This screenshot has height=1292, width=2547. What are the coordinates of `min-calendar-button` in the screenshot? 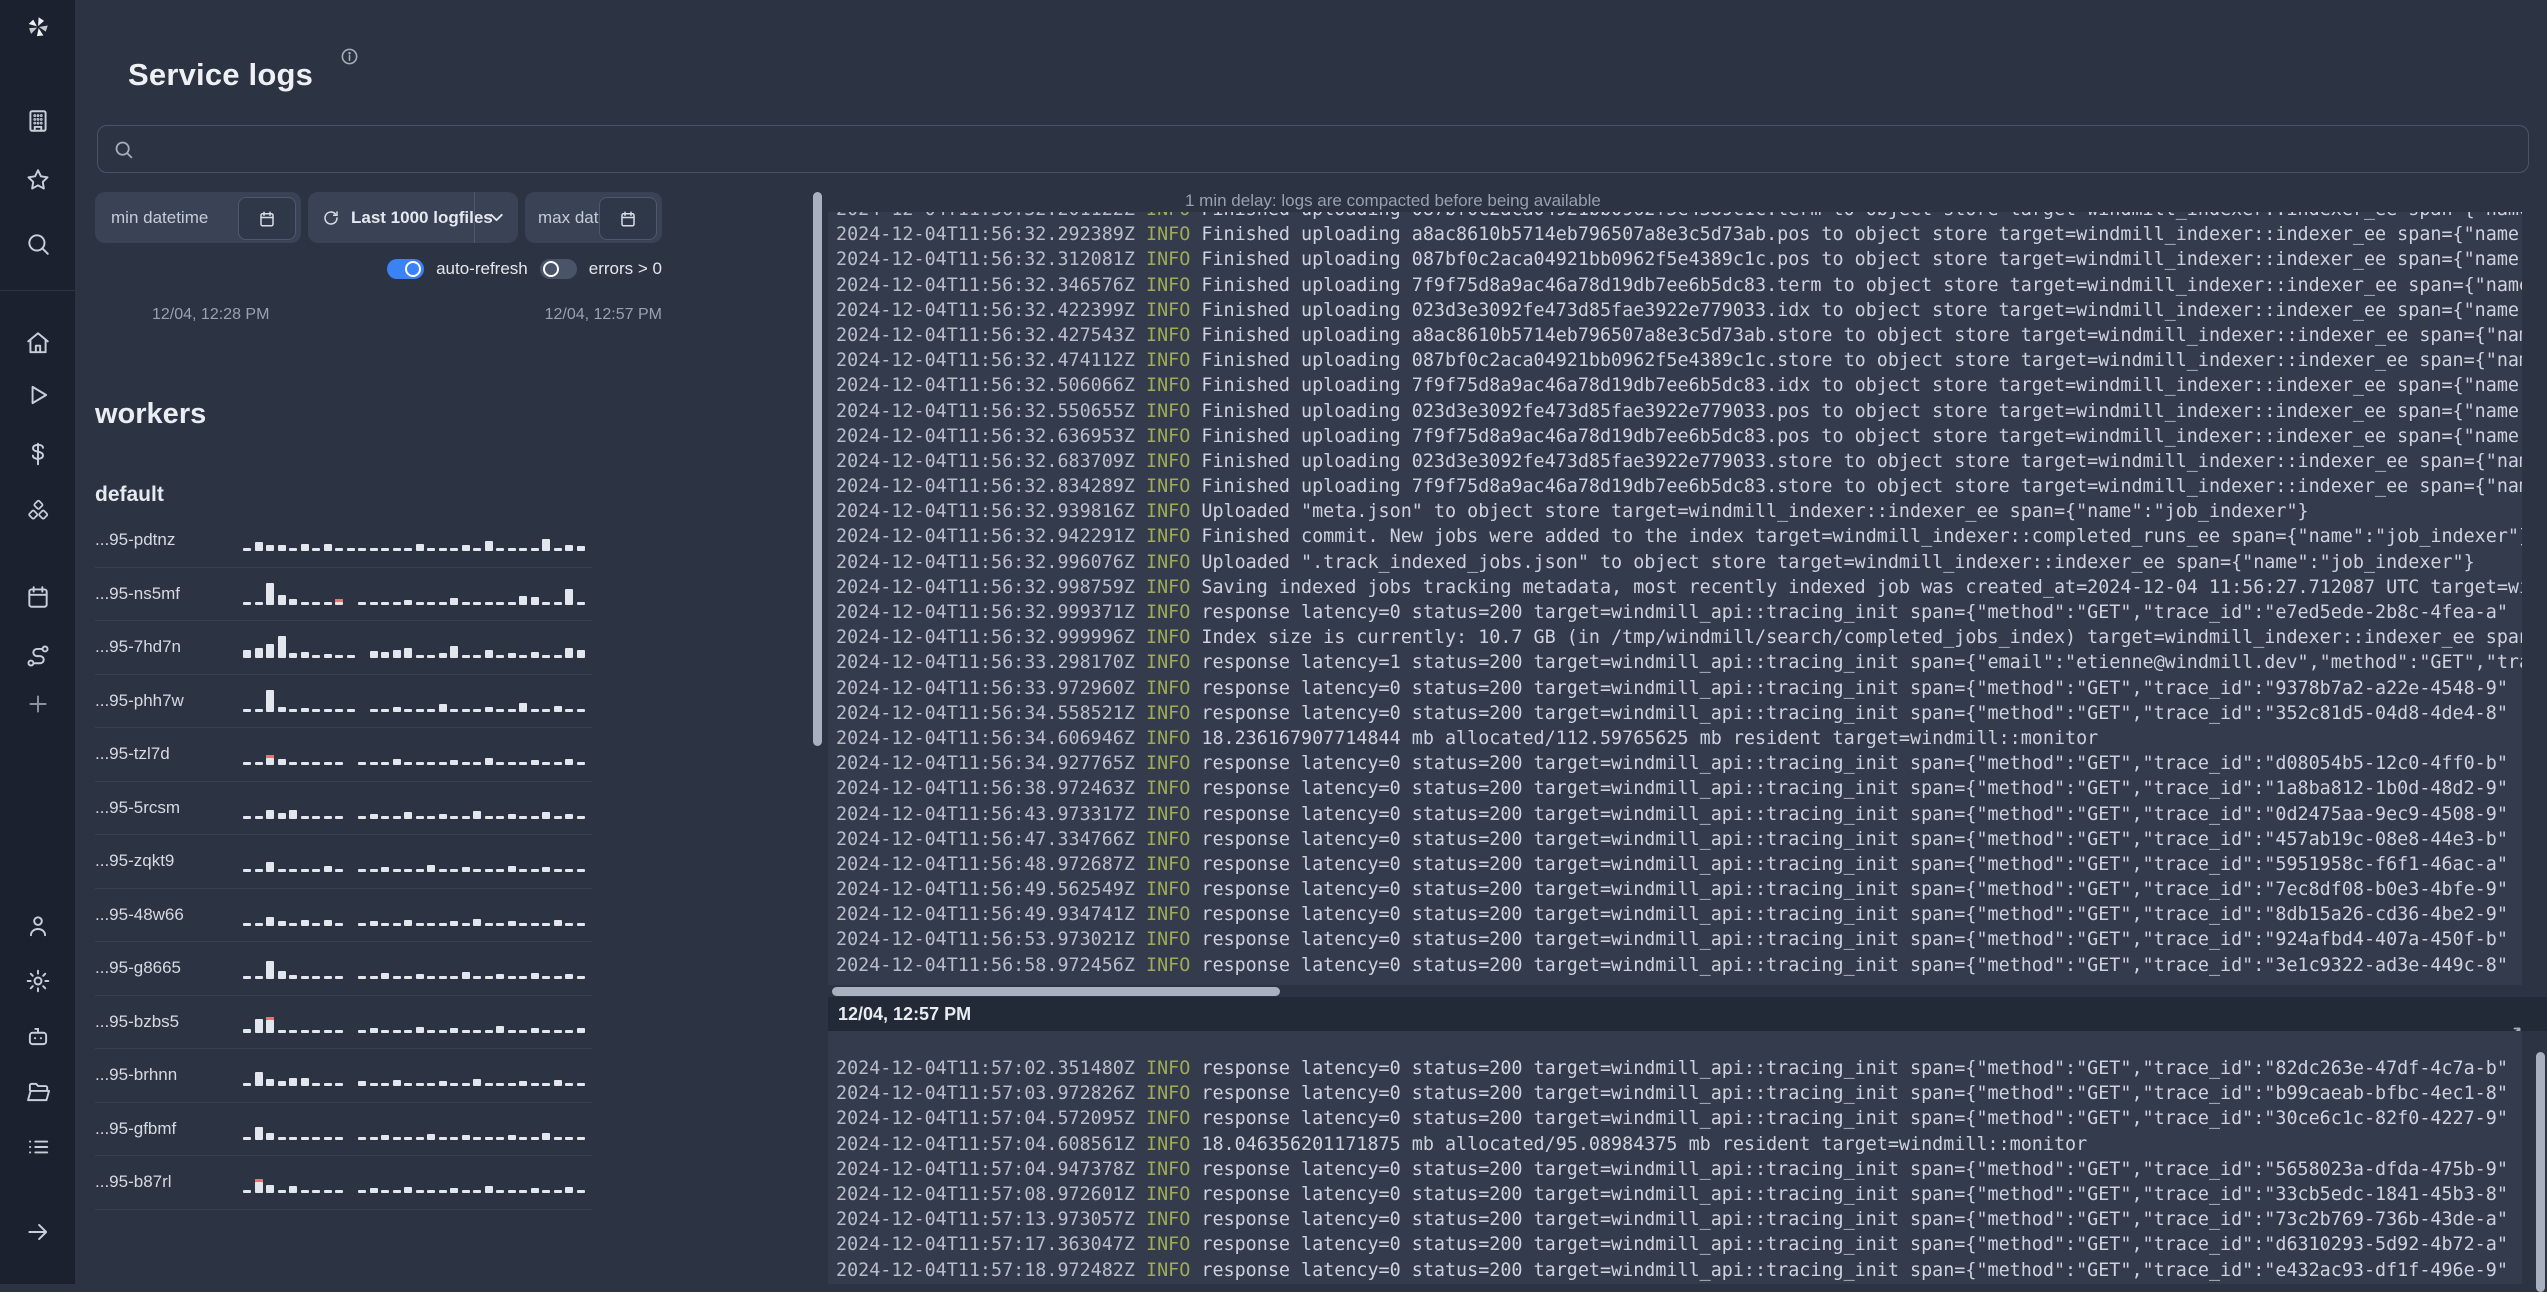 It's located at (267, 218).